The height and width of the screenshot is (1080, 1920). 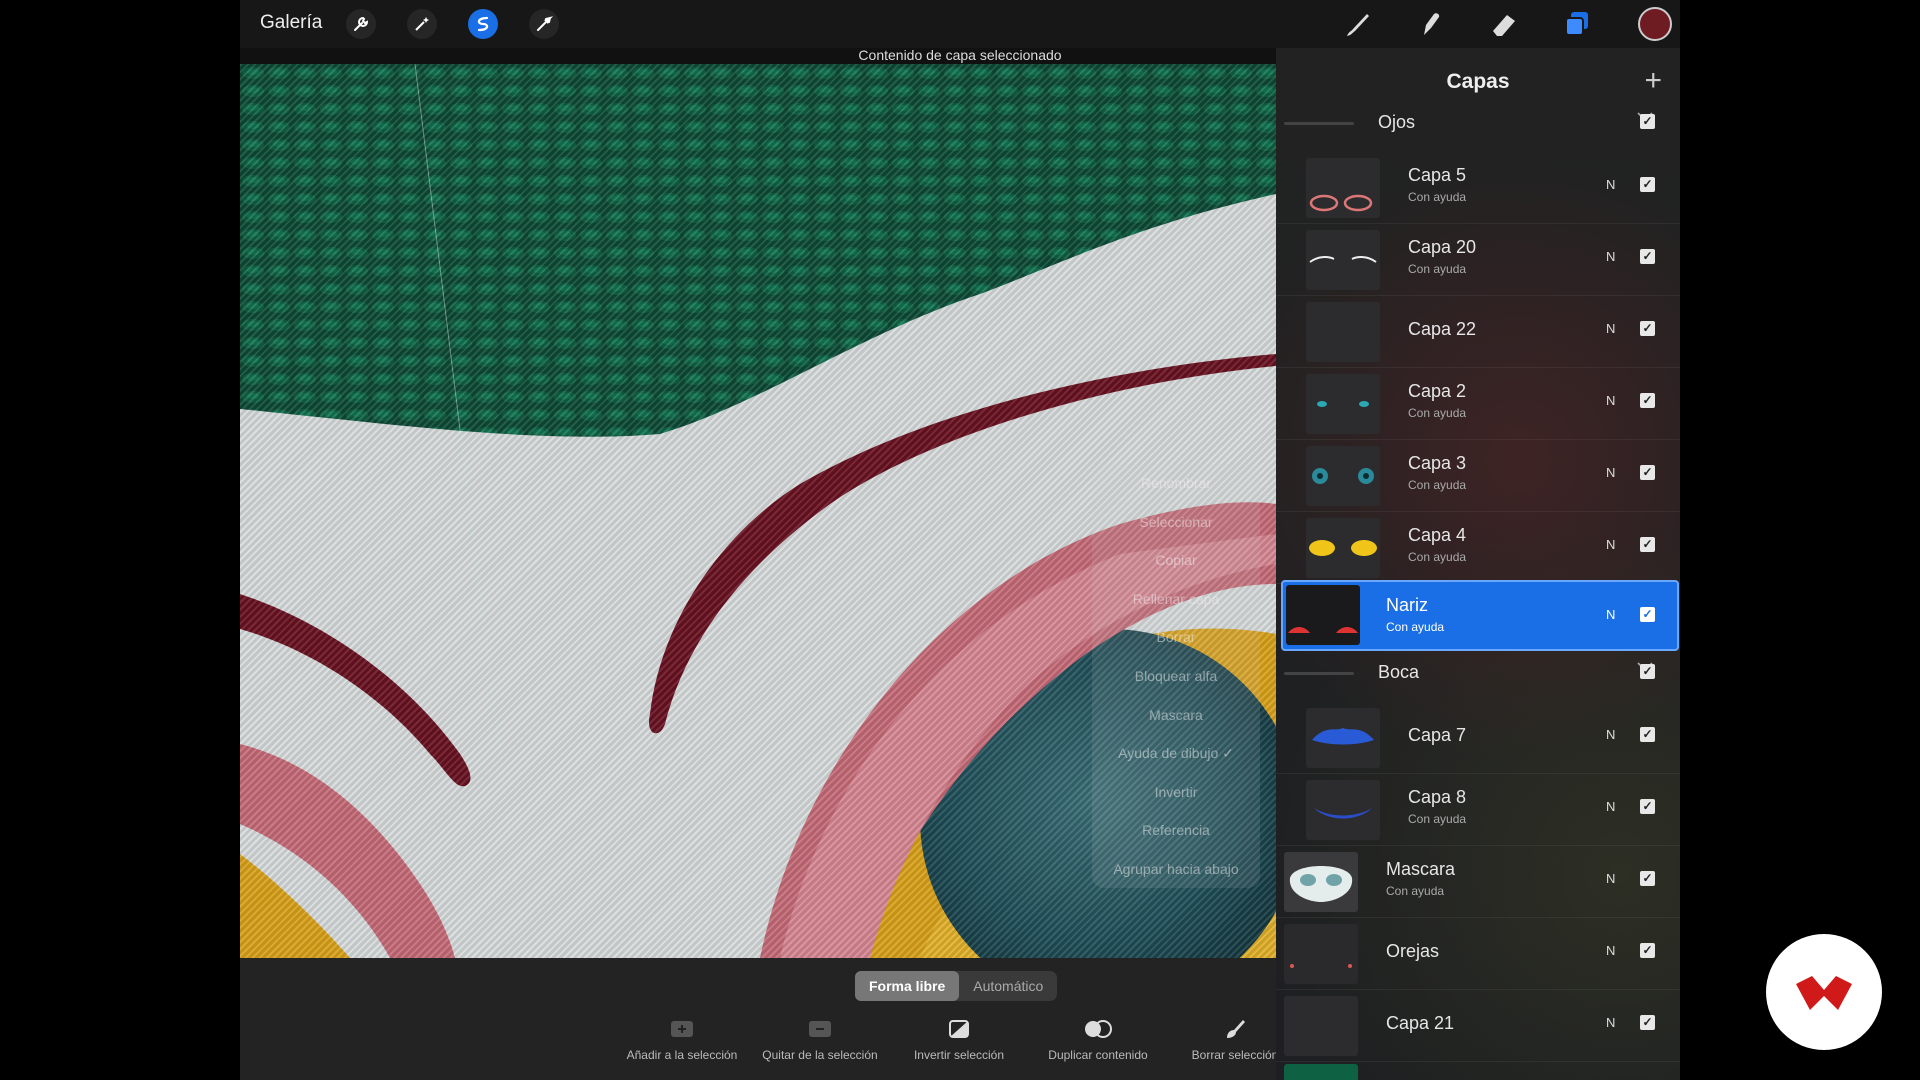 I want to click on layer-row: Capa 5 Con ayuda N ✓, so click(x=1478, y=188).